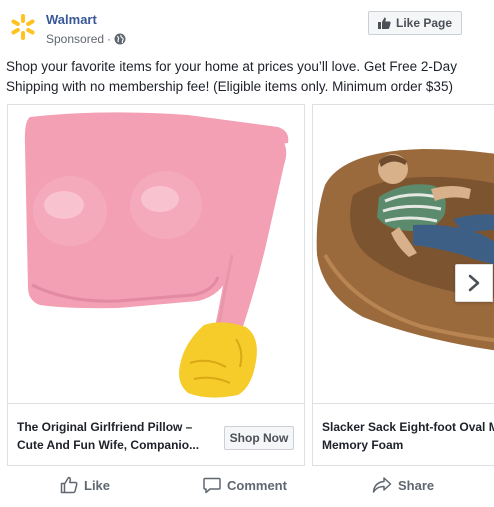 The width and height of the screenshot is (494, 507). What do you see at coordinates (71, 19) in the screenshot?
I see `page-name-link: Walmart` at bounding box center [71, 19].